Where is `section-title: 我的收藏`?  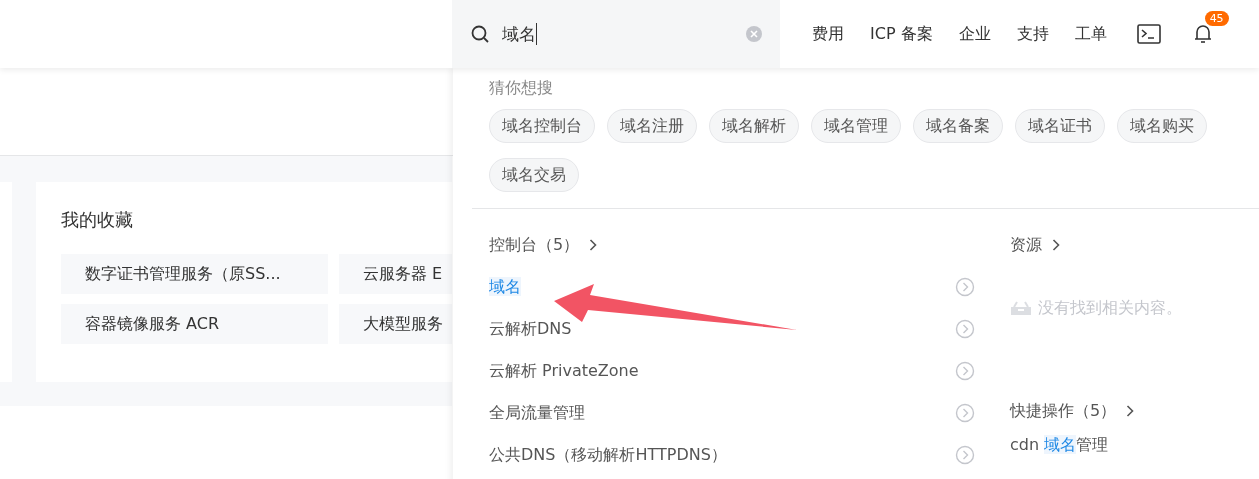
section-title: 我的收藏 is located at coordinates (97, 220).